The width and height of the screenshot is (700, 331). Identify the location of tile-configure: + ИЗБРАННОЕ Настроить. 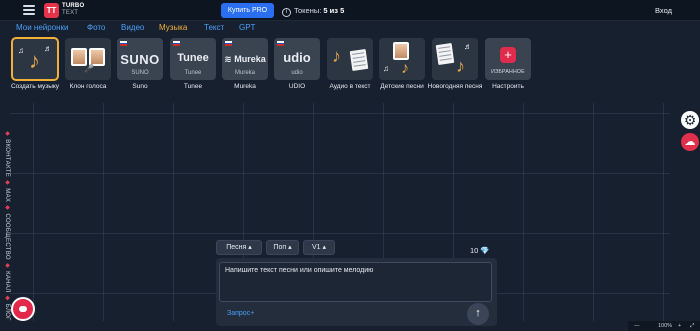
(508, 64).